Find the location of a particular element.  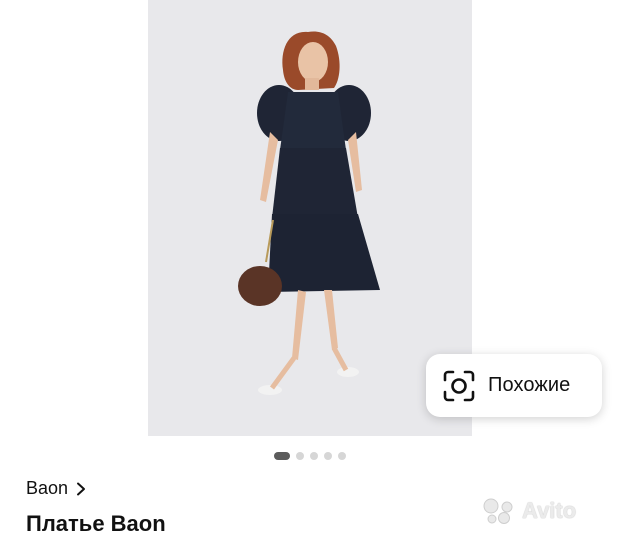

brand-link: Baon is located at coordinates (56, 488).